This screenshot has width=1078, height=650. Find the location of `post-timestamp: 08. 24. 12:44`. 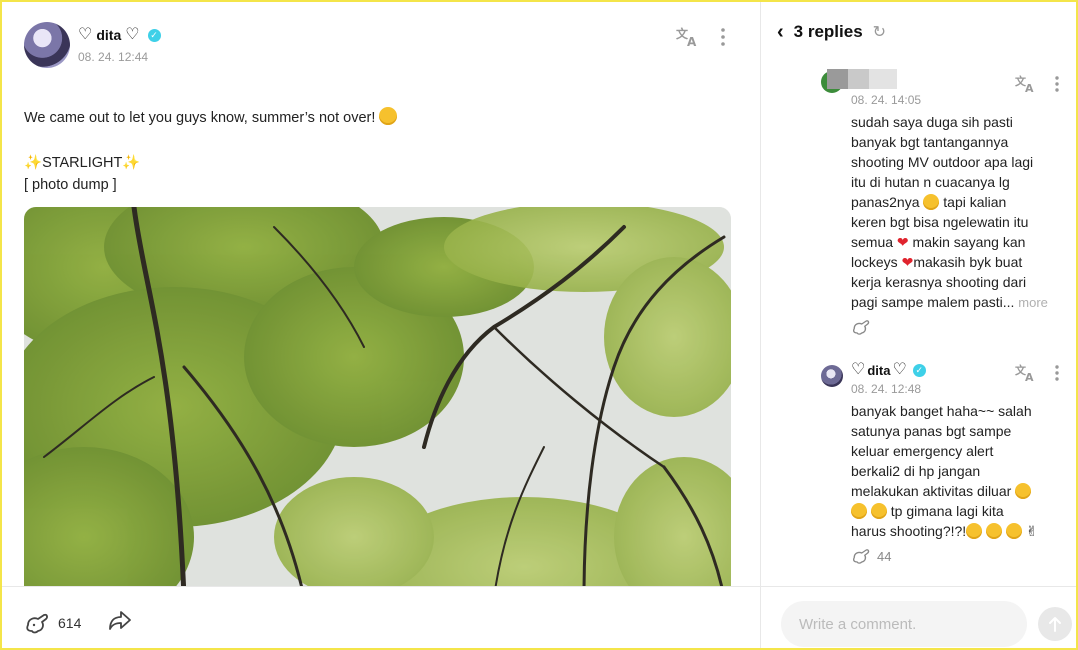

post-timestamp: 08. 24. 12:44 is located at coordinates (113, 57).